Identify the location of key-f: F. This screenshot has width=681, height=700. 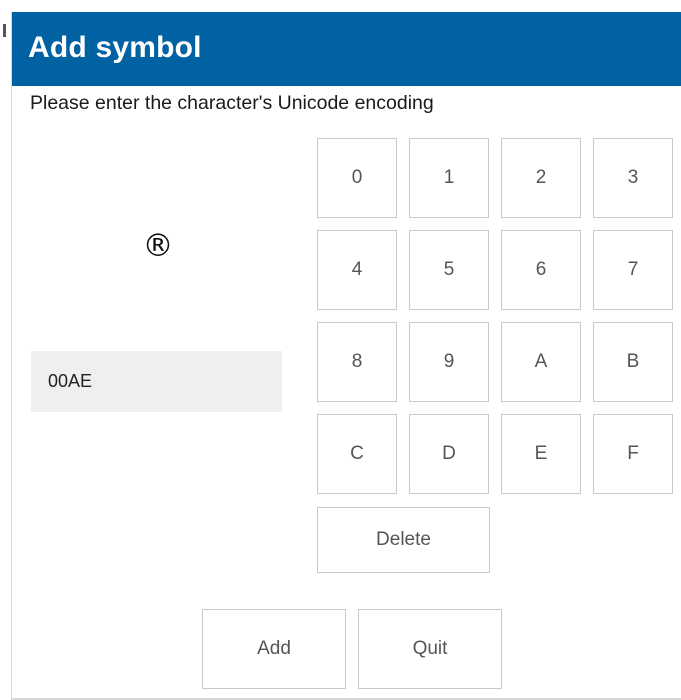
(633, 454).